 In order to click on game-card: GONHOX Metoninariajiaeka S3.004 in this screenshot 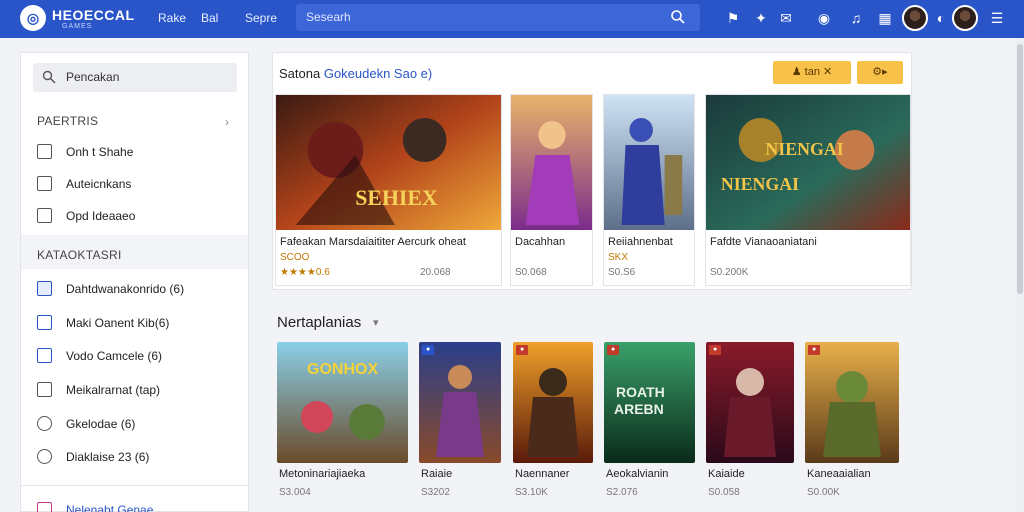, I will do `click(342, 426)`.